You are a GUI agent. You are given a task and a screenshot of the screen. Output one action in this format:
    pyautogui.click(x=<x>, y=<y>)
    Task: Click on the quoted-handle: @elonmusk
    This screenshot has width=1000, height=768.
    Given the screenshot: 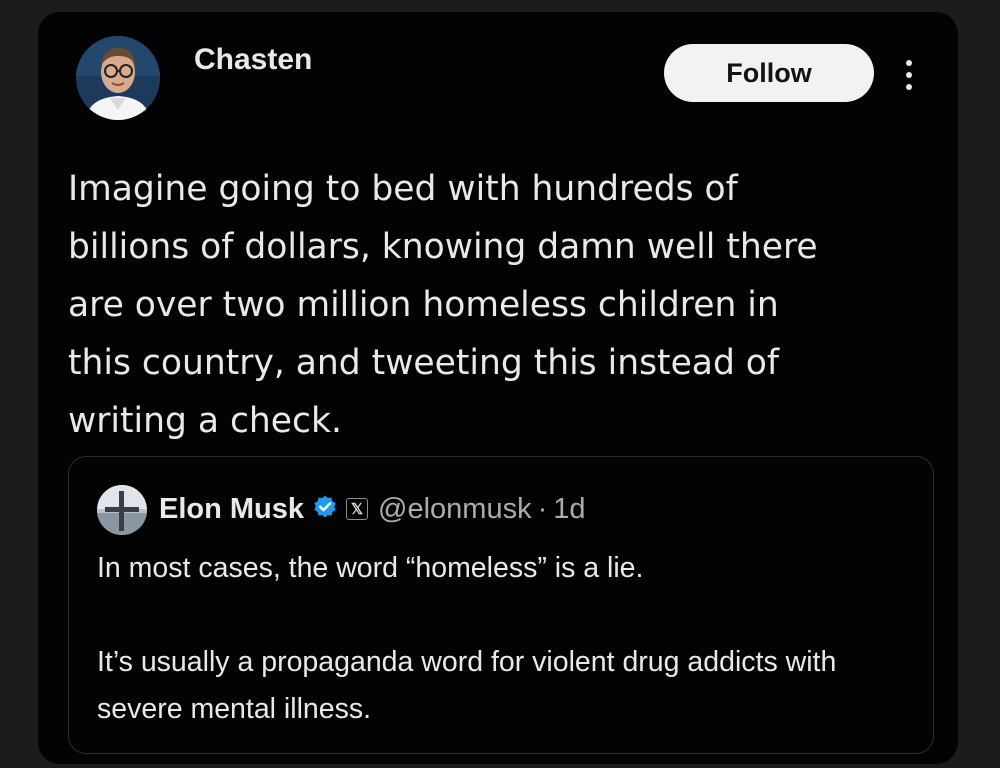 What is the action you would take?
    pyautogui.click(x=455, y=509)
    